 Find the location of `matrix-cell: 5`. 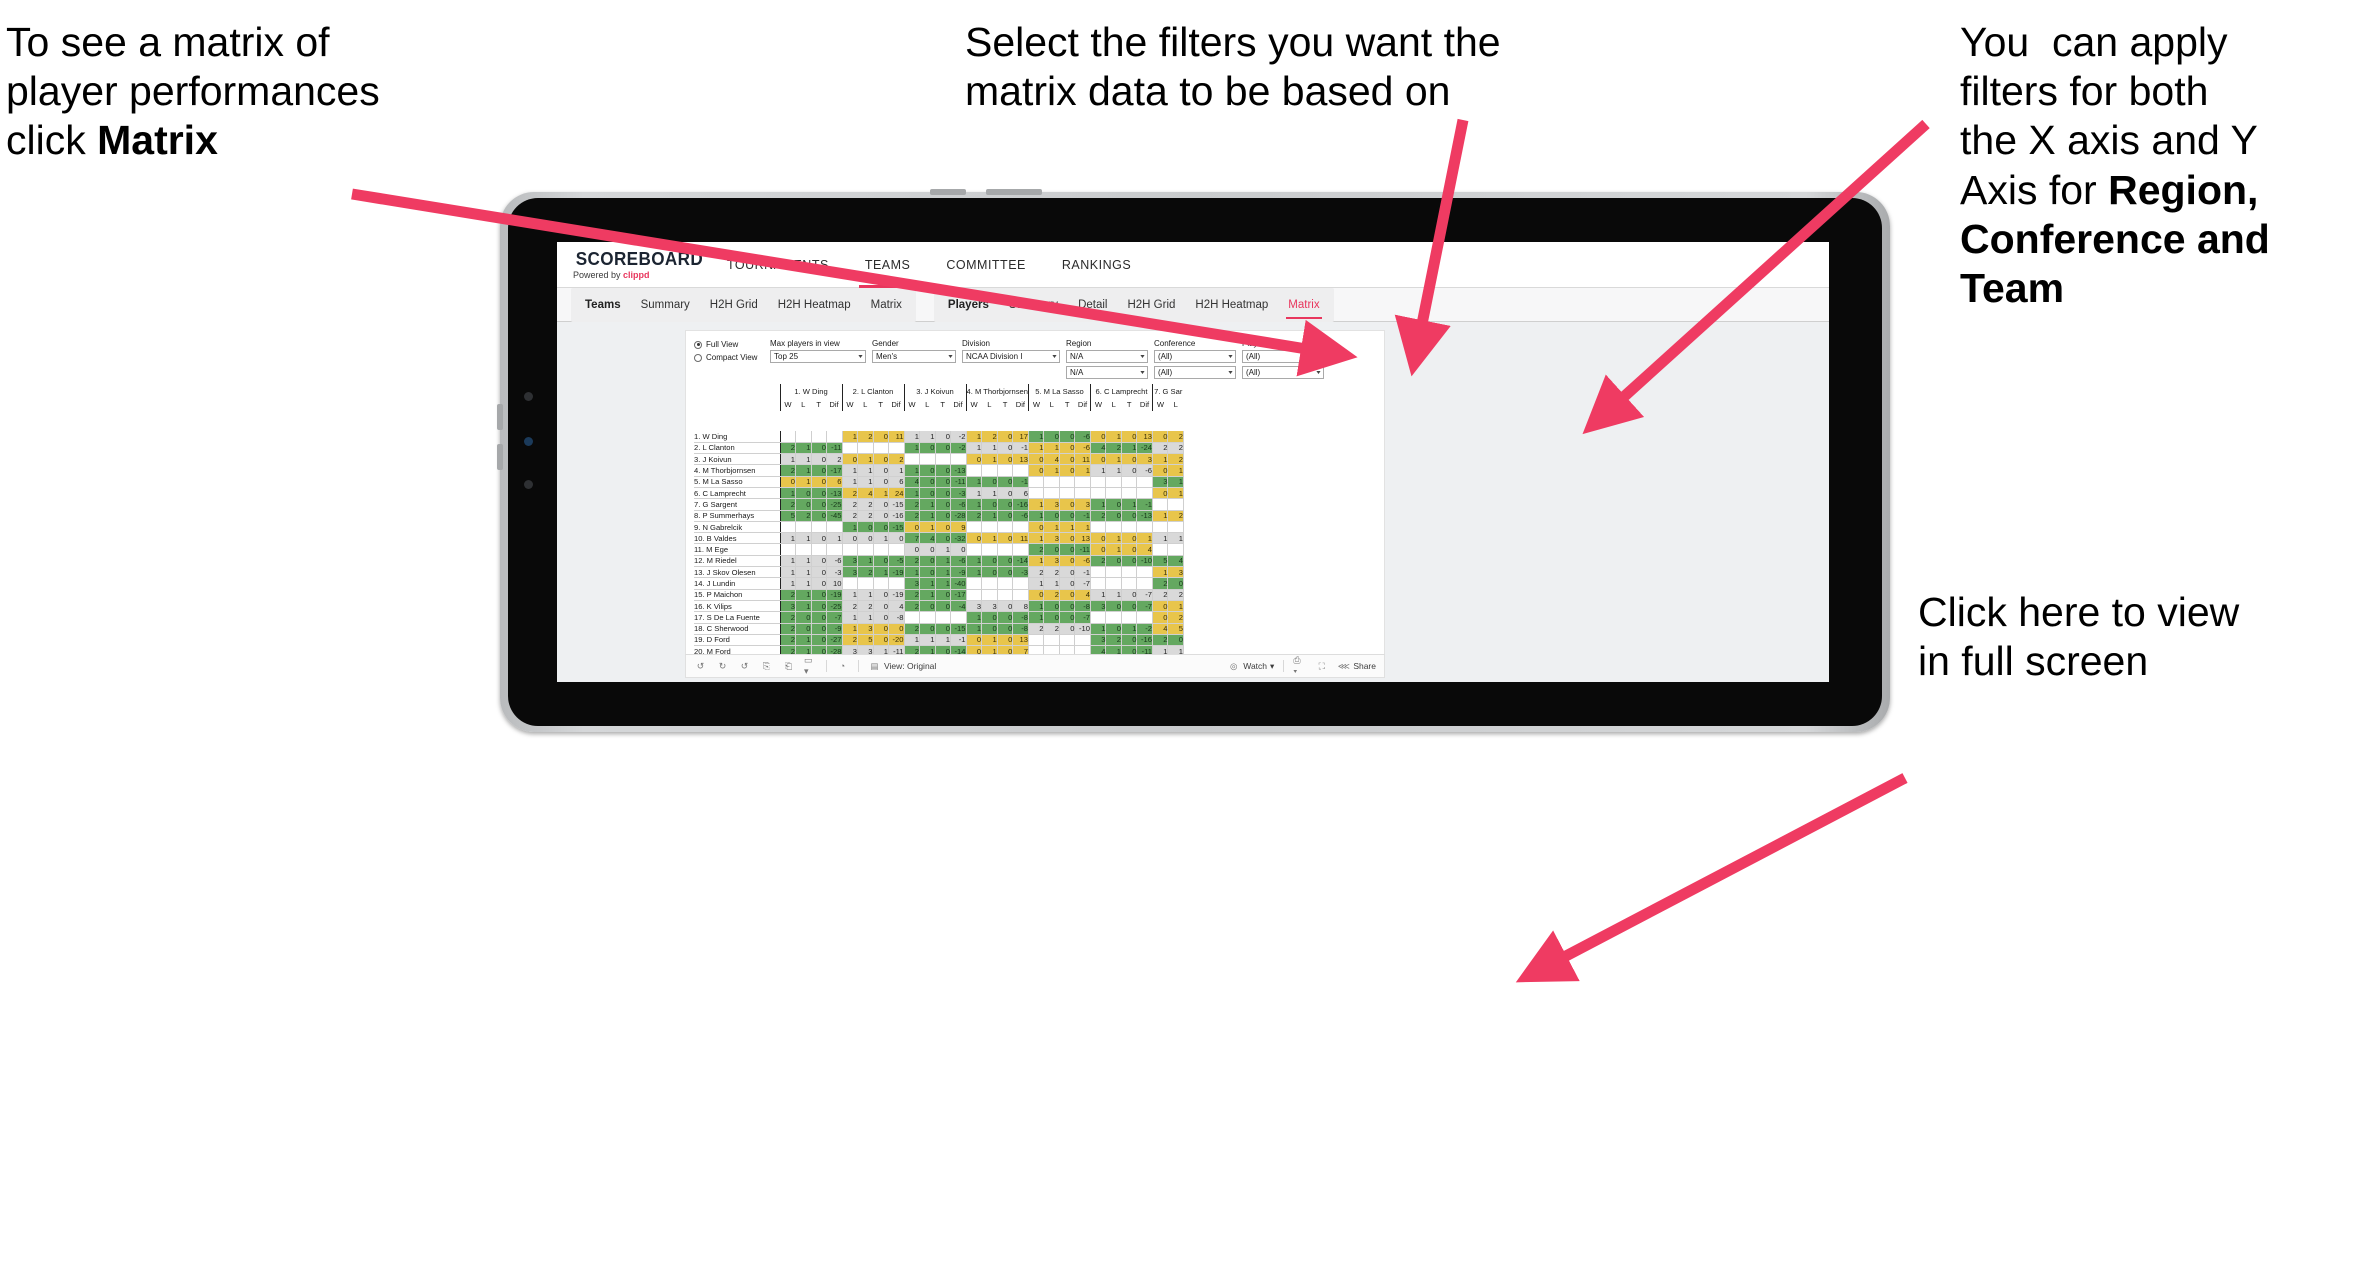

matrix-cell: 5 is located at coordinates (865, 640).